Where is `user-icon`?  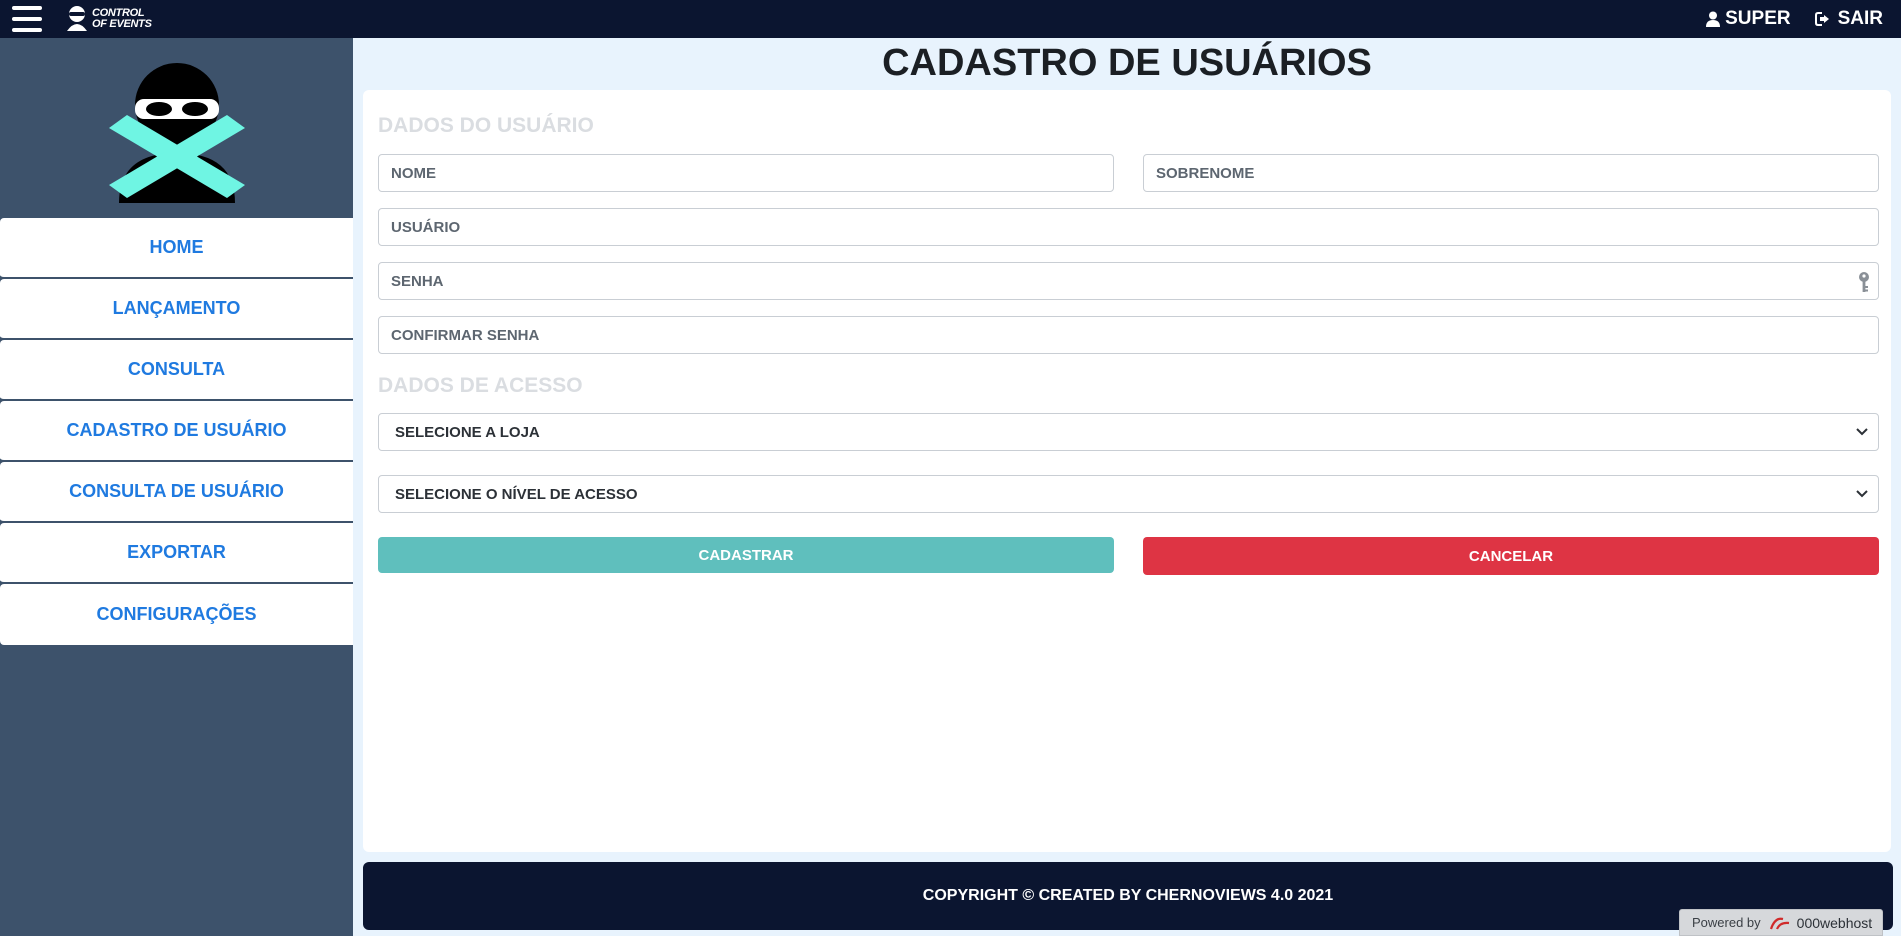
user-icon is located at coordinates (1713, 19).